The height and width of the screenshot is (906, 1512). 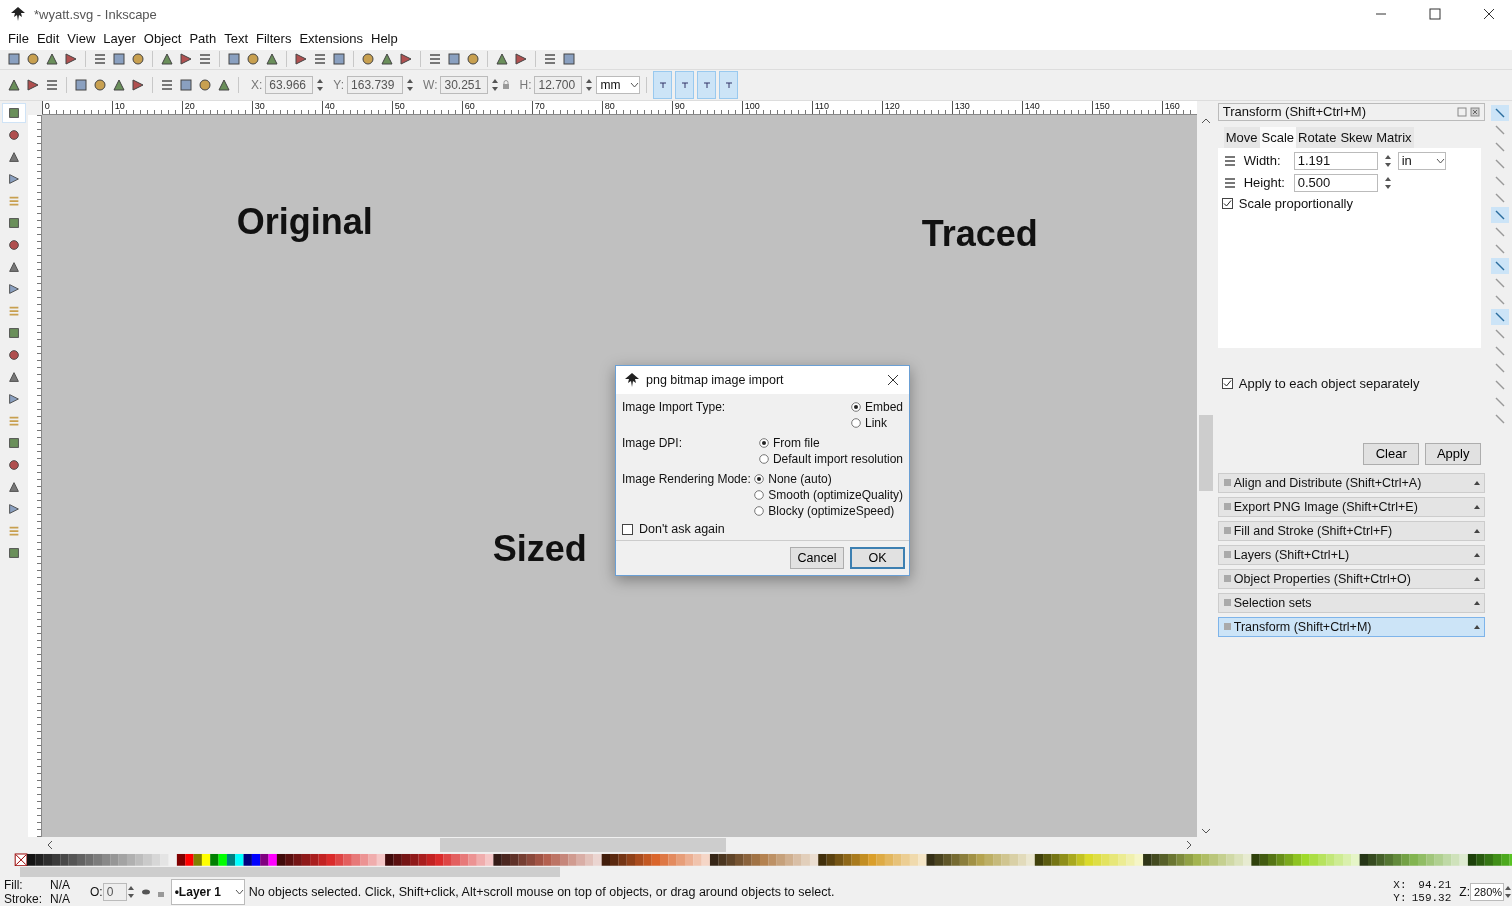 What do you see at coordinates (331, 39) in the screenshot?
I see `menu-item: Extensions` at bounding box center [331, 39].